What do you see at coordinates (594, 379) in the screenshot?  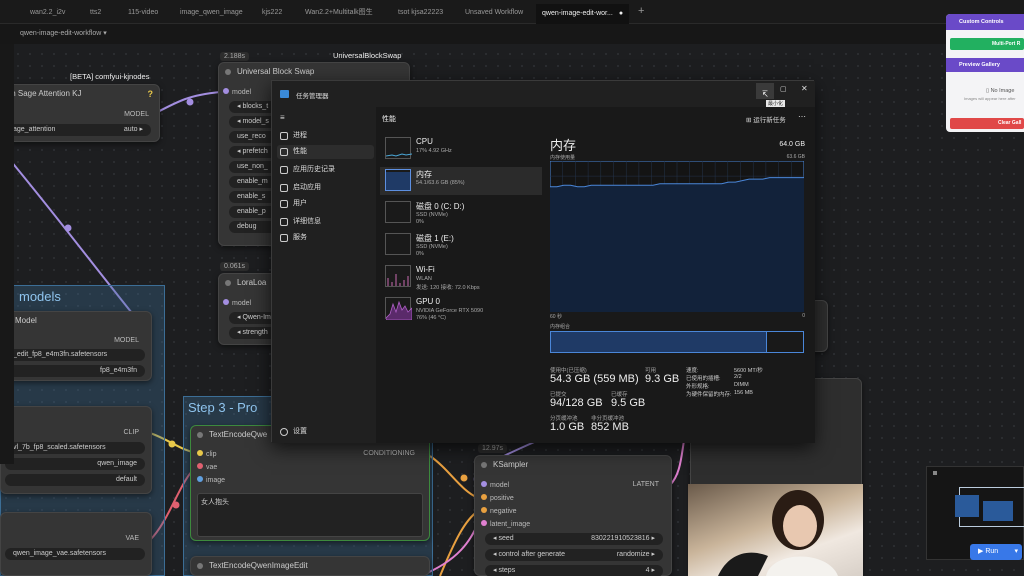 I see `stat-value: 54.3 GB (559 MB)` at bounding box center [594, 379].